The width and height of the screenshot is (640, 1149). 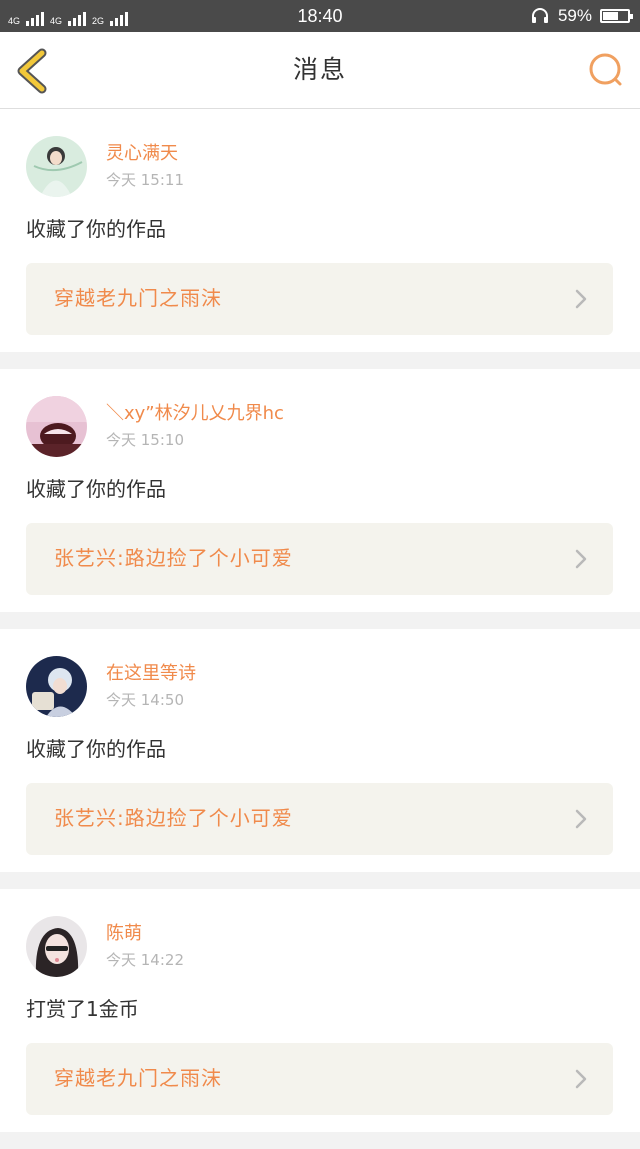 I want to click on action-text: 打赏了1金币, so click(x=82, y=1009).